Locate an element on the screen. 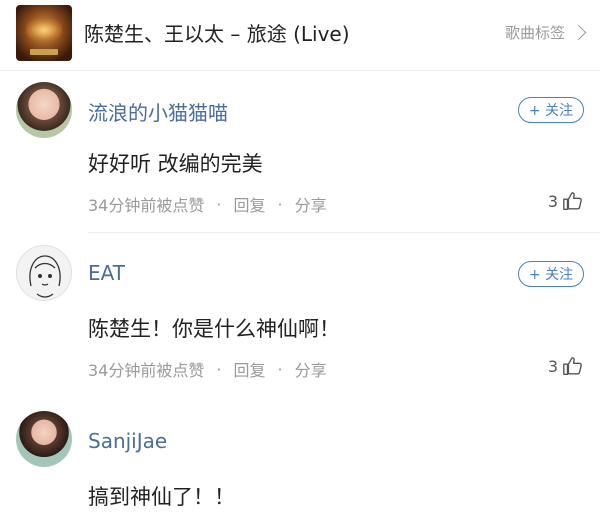 This screenshot has height=516, width=600. song-tags-label: 歌曲标签 is located at coordinates (534, 33).